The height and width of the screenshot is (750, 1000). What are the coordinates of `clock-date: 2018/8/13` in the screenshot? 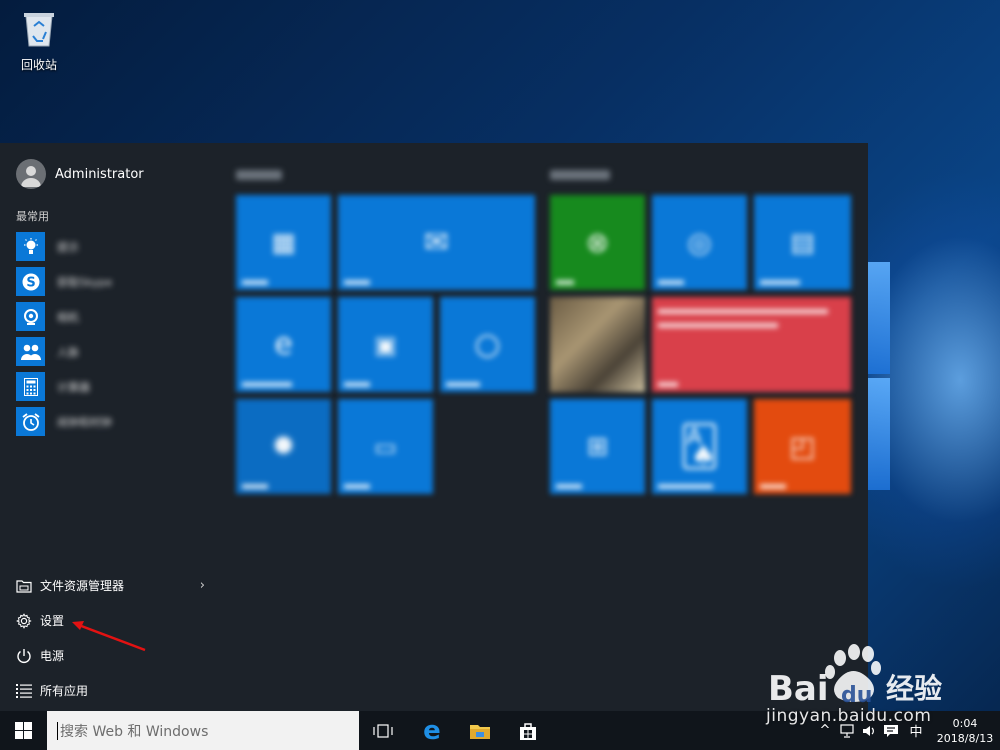 It's located at (965, 738).